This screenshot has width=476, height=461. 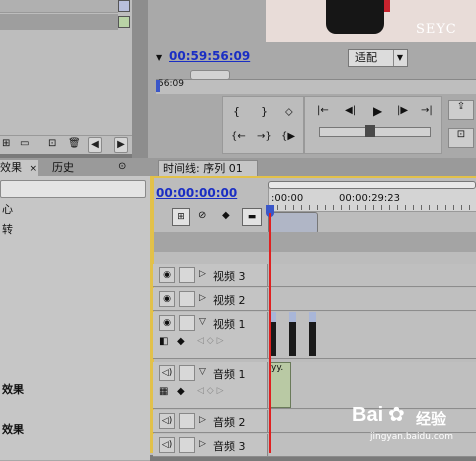 What do you see at coordinates (163, 341) in the screenshot?
I see `display-style-icon: ◧` at bounding box center [163, 341].